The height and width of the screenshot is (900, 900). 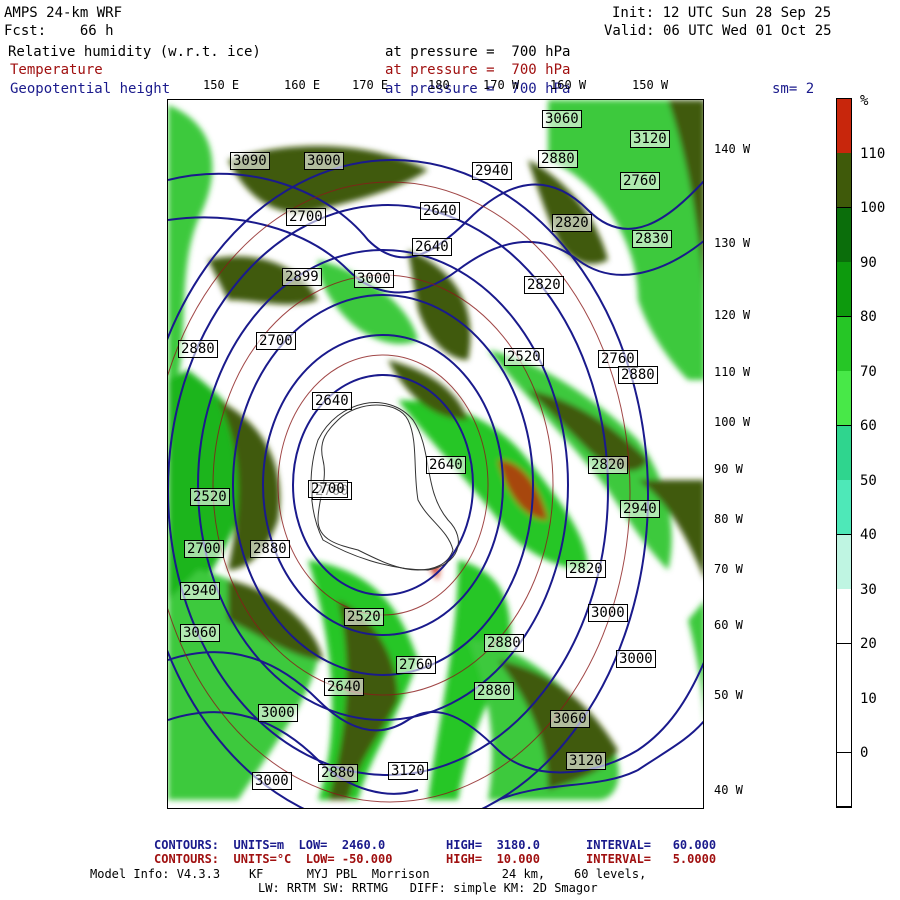 What do you see at coordinates (732, 149) in the screenshot?
I see `lon-ring-label: 140 W` at bounding box center [732, 149].